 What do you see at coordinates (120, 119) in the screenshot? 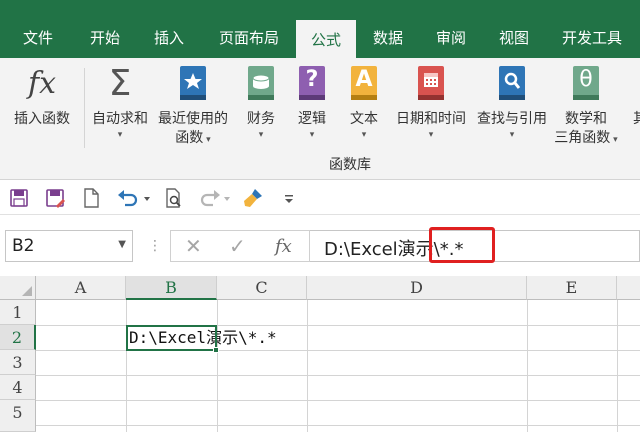
I see `autosum-label: 自动求和` at bounding box center [120, 119].